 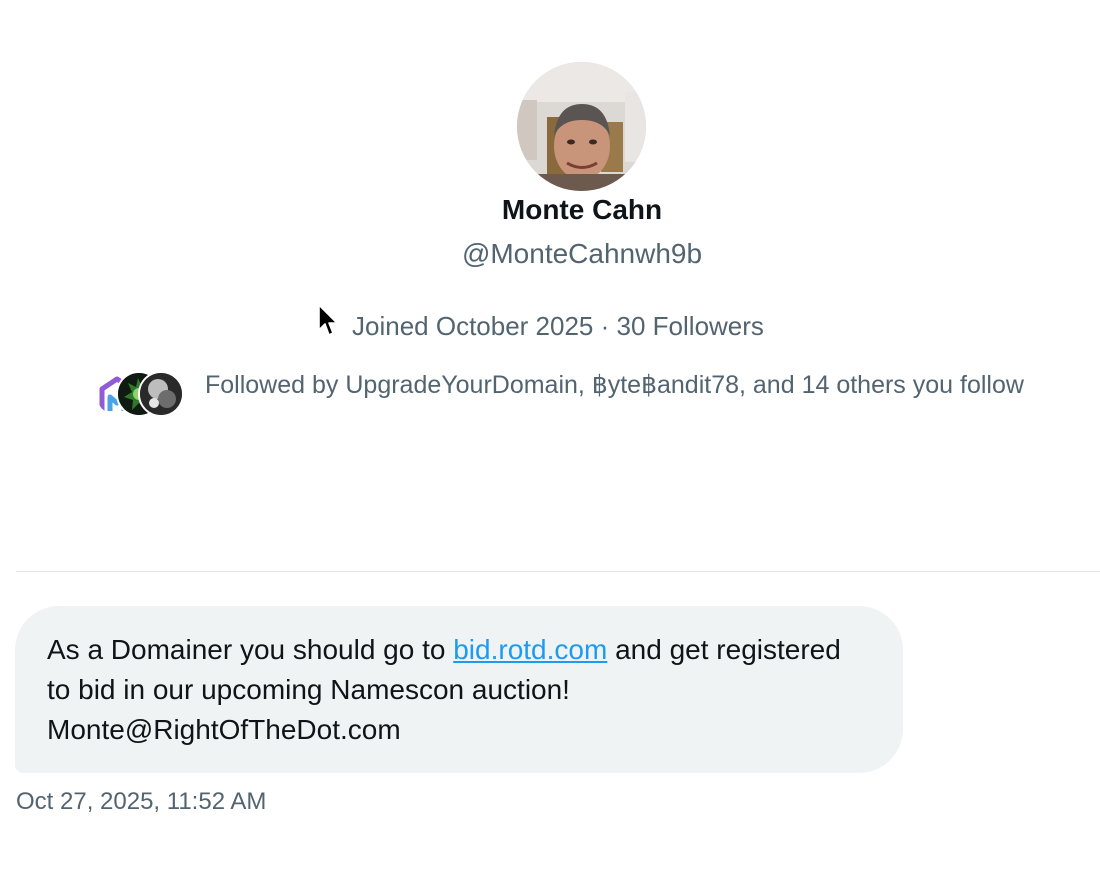 What do you see at coordinates (461, 385) in the screenshot?
I see `followed-by-user-1: UpgradeYourDomain` at bounding box center [461, 385].